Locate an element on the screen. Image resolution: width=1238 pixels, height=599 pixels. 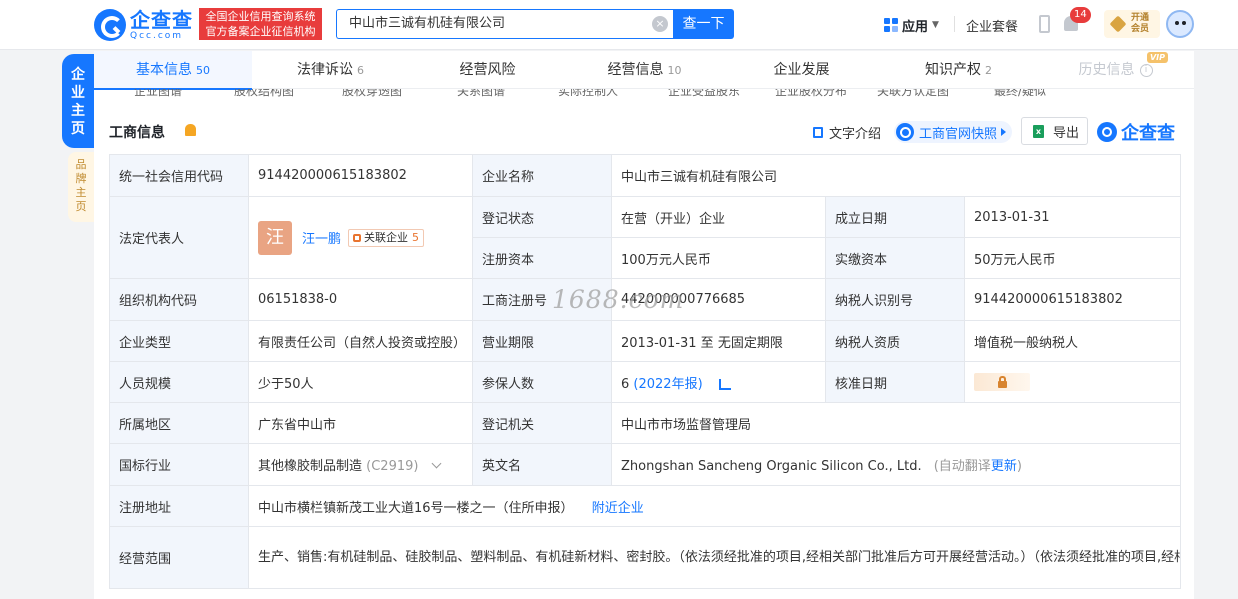
insured-cell: 6 (2022年报) is located at coordinates (718, 382).